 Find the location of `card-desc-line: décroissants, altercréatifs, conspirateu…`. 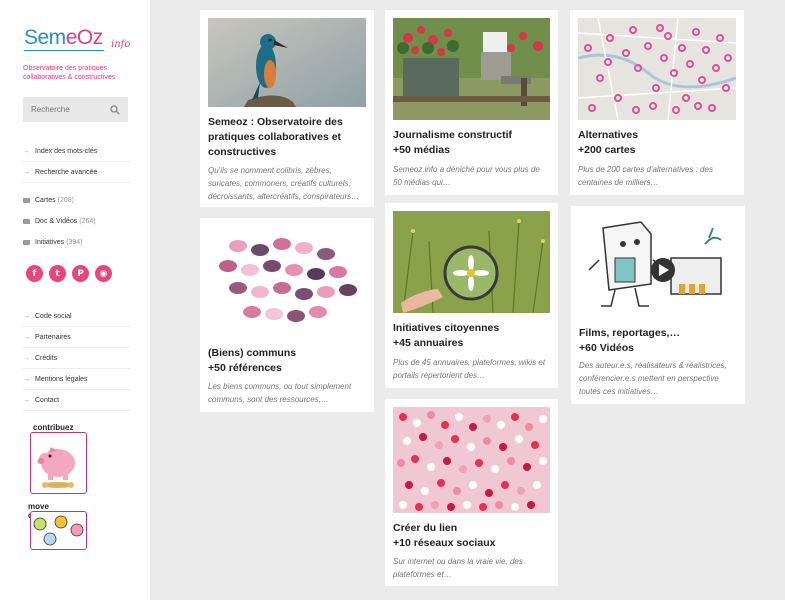

card-desc-line: décroissants, altercréatifs, conspirateu… is located at coordinates (284, 196).